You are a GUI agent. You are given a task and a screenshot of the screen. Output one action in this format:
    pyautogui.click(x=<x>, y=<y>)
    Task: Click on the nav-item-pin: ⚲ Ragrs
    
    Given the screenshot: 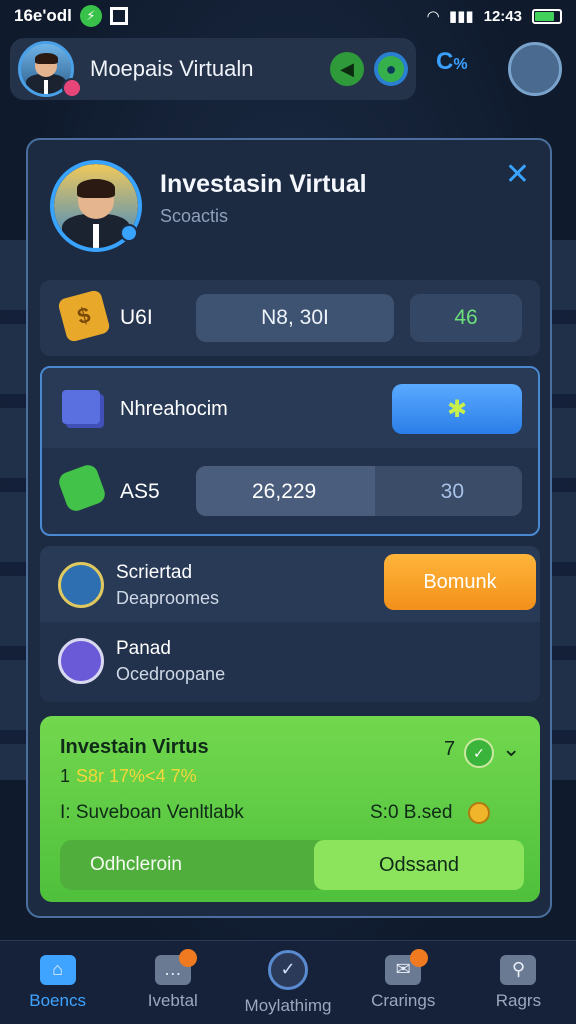 What is the action you would take?
    pyautogui.click(x=518, y=982)
    